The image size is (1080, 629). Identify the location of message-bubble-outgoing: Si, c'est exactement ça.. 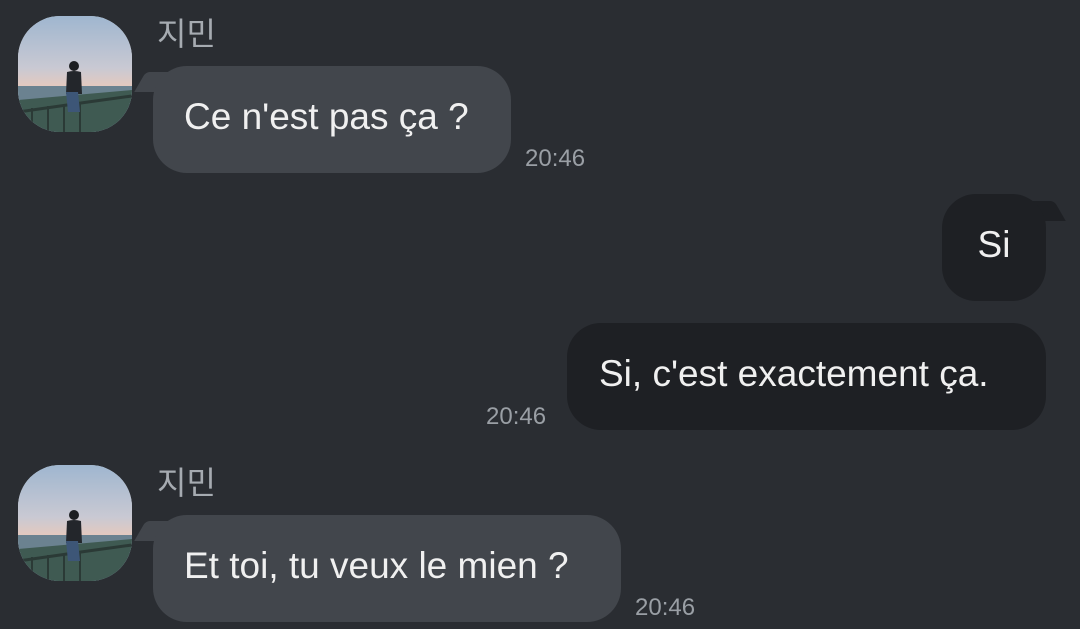
(806, 376).